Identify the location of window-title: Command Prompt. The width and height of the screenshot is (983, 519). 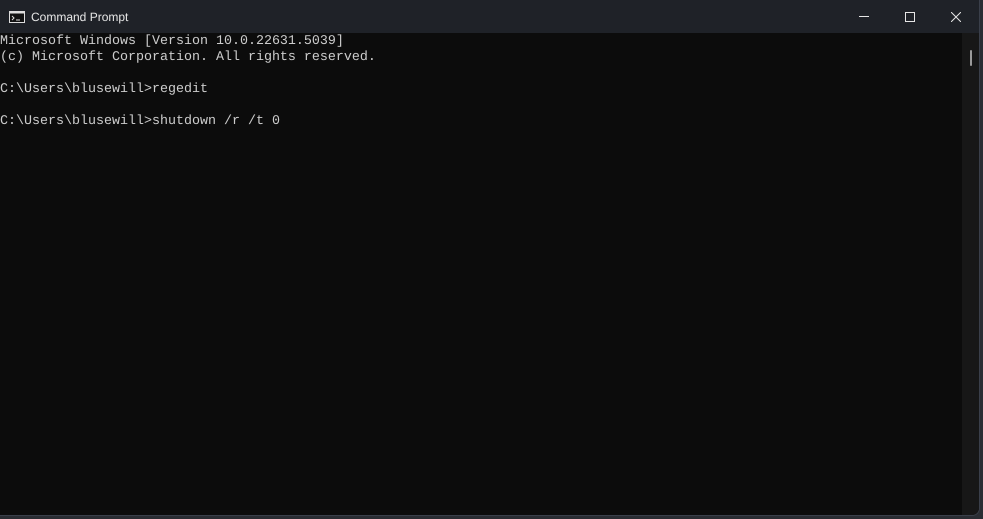
(79, 17).